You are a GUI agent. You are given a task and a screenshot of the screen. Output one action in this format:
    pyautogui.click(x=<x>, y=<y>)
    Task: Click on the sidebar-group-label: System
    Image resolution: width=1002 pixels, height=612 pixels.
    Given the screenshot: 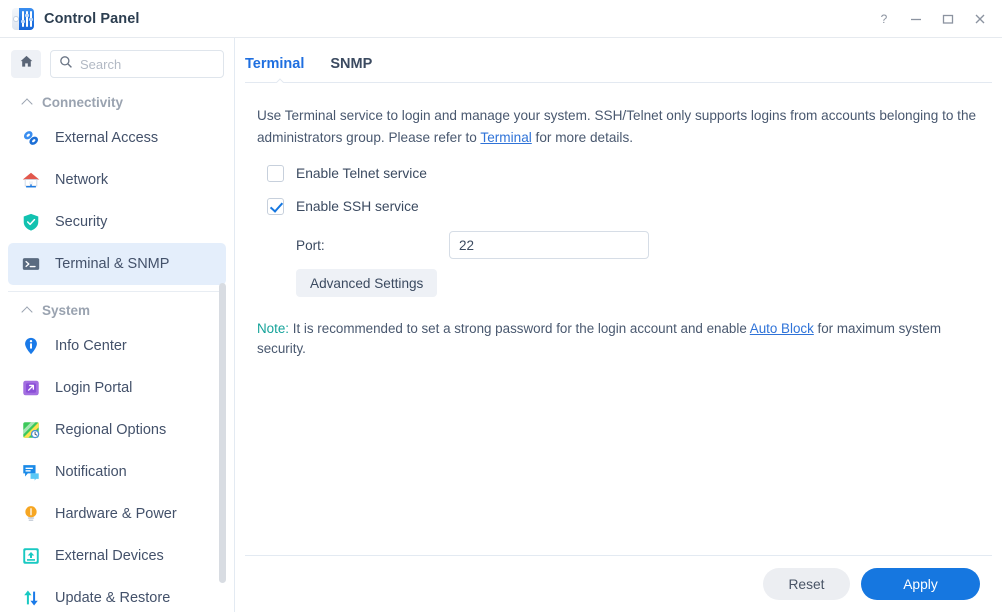 What is the action you would take?
    pyautogui.click(x=66, y=310)
    